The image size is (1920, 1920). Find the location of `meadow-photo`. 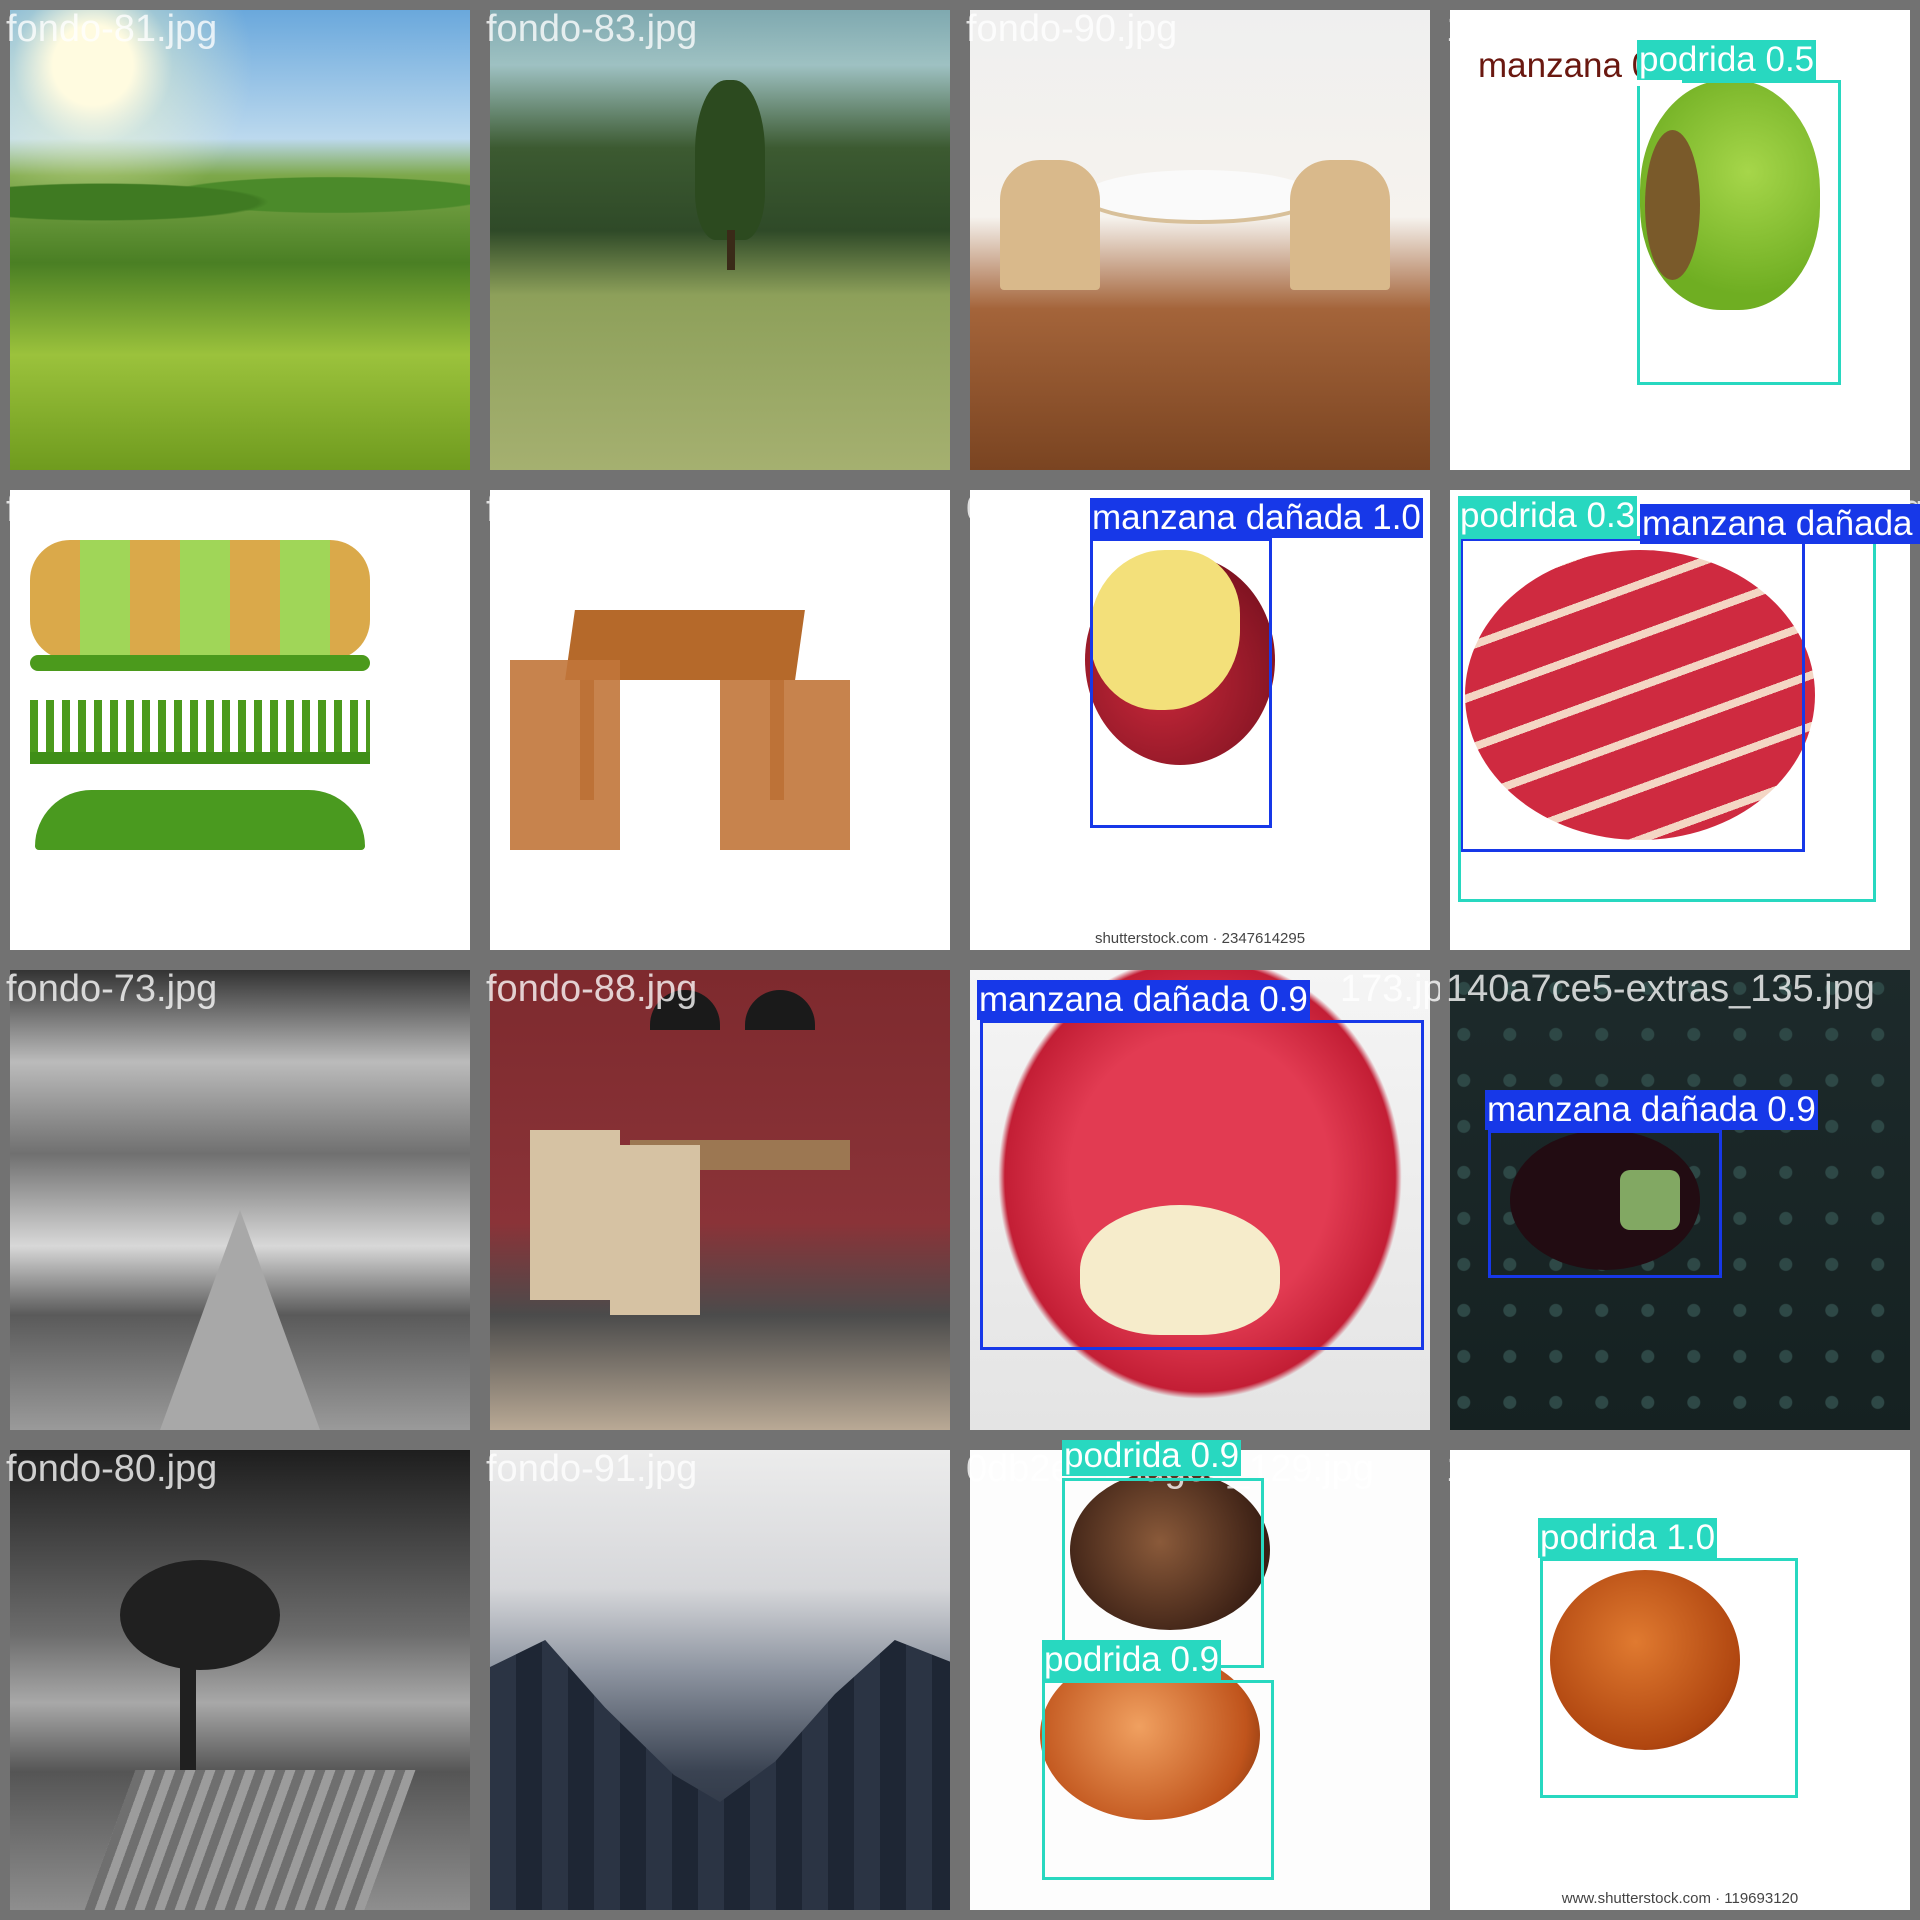

meadow-photo is located at coordinates (240, 240).